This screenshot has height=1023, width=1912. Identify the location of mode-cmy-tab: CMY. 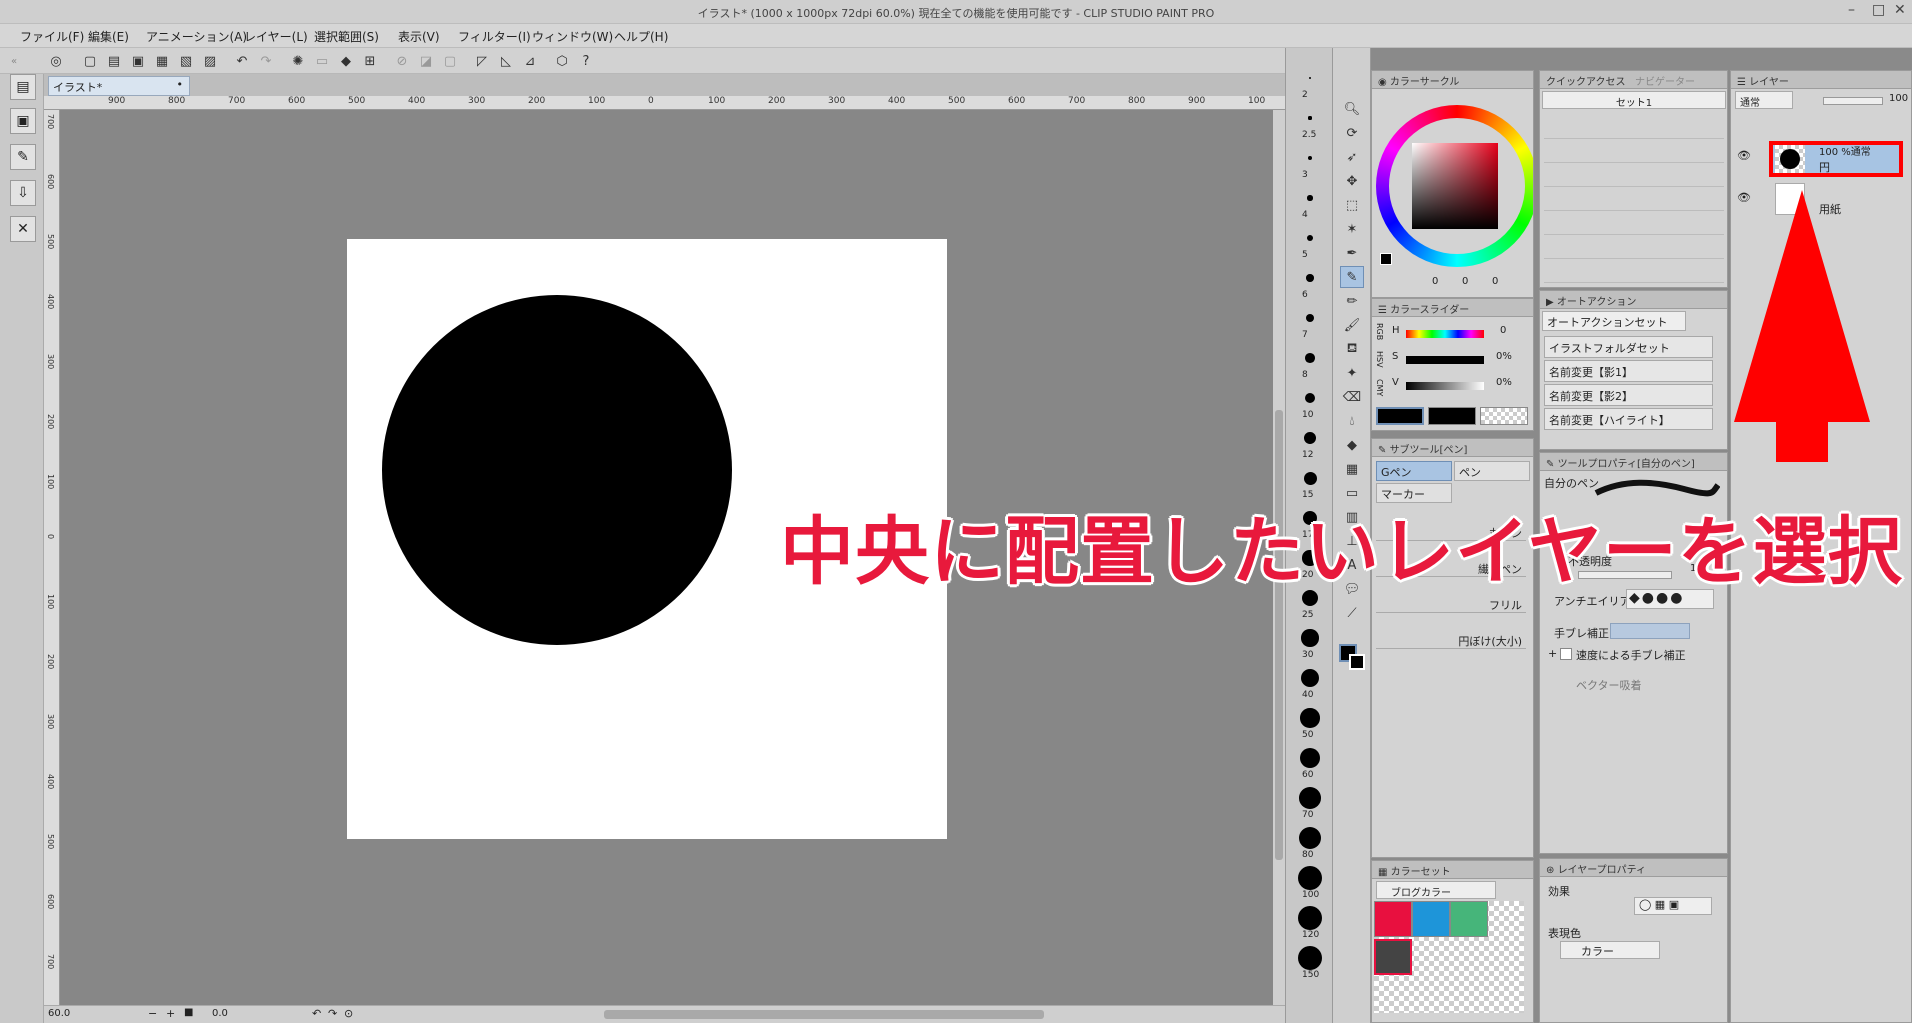
(1379, 387).